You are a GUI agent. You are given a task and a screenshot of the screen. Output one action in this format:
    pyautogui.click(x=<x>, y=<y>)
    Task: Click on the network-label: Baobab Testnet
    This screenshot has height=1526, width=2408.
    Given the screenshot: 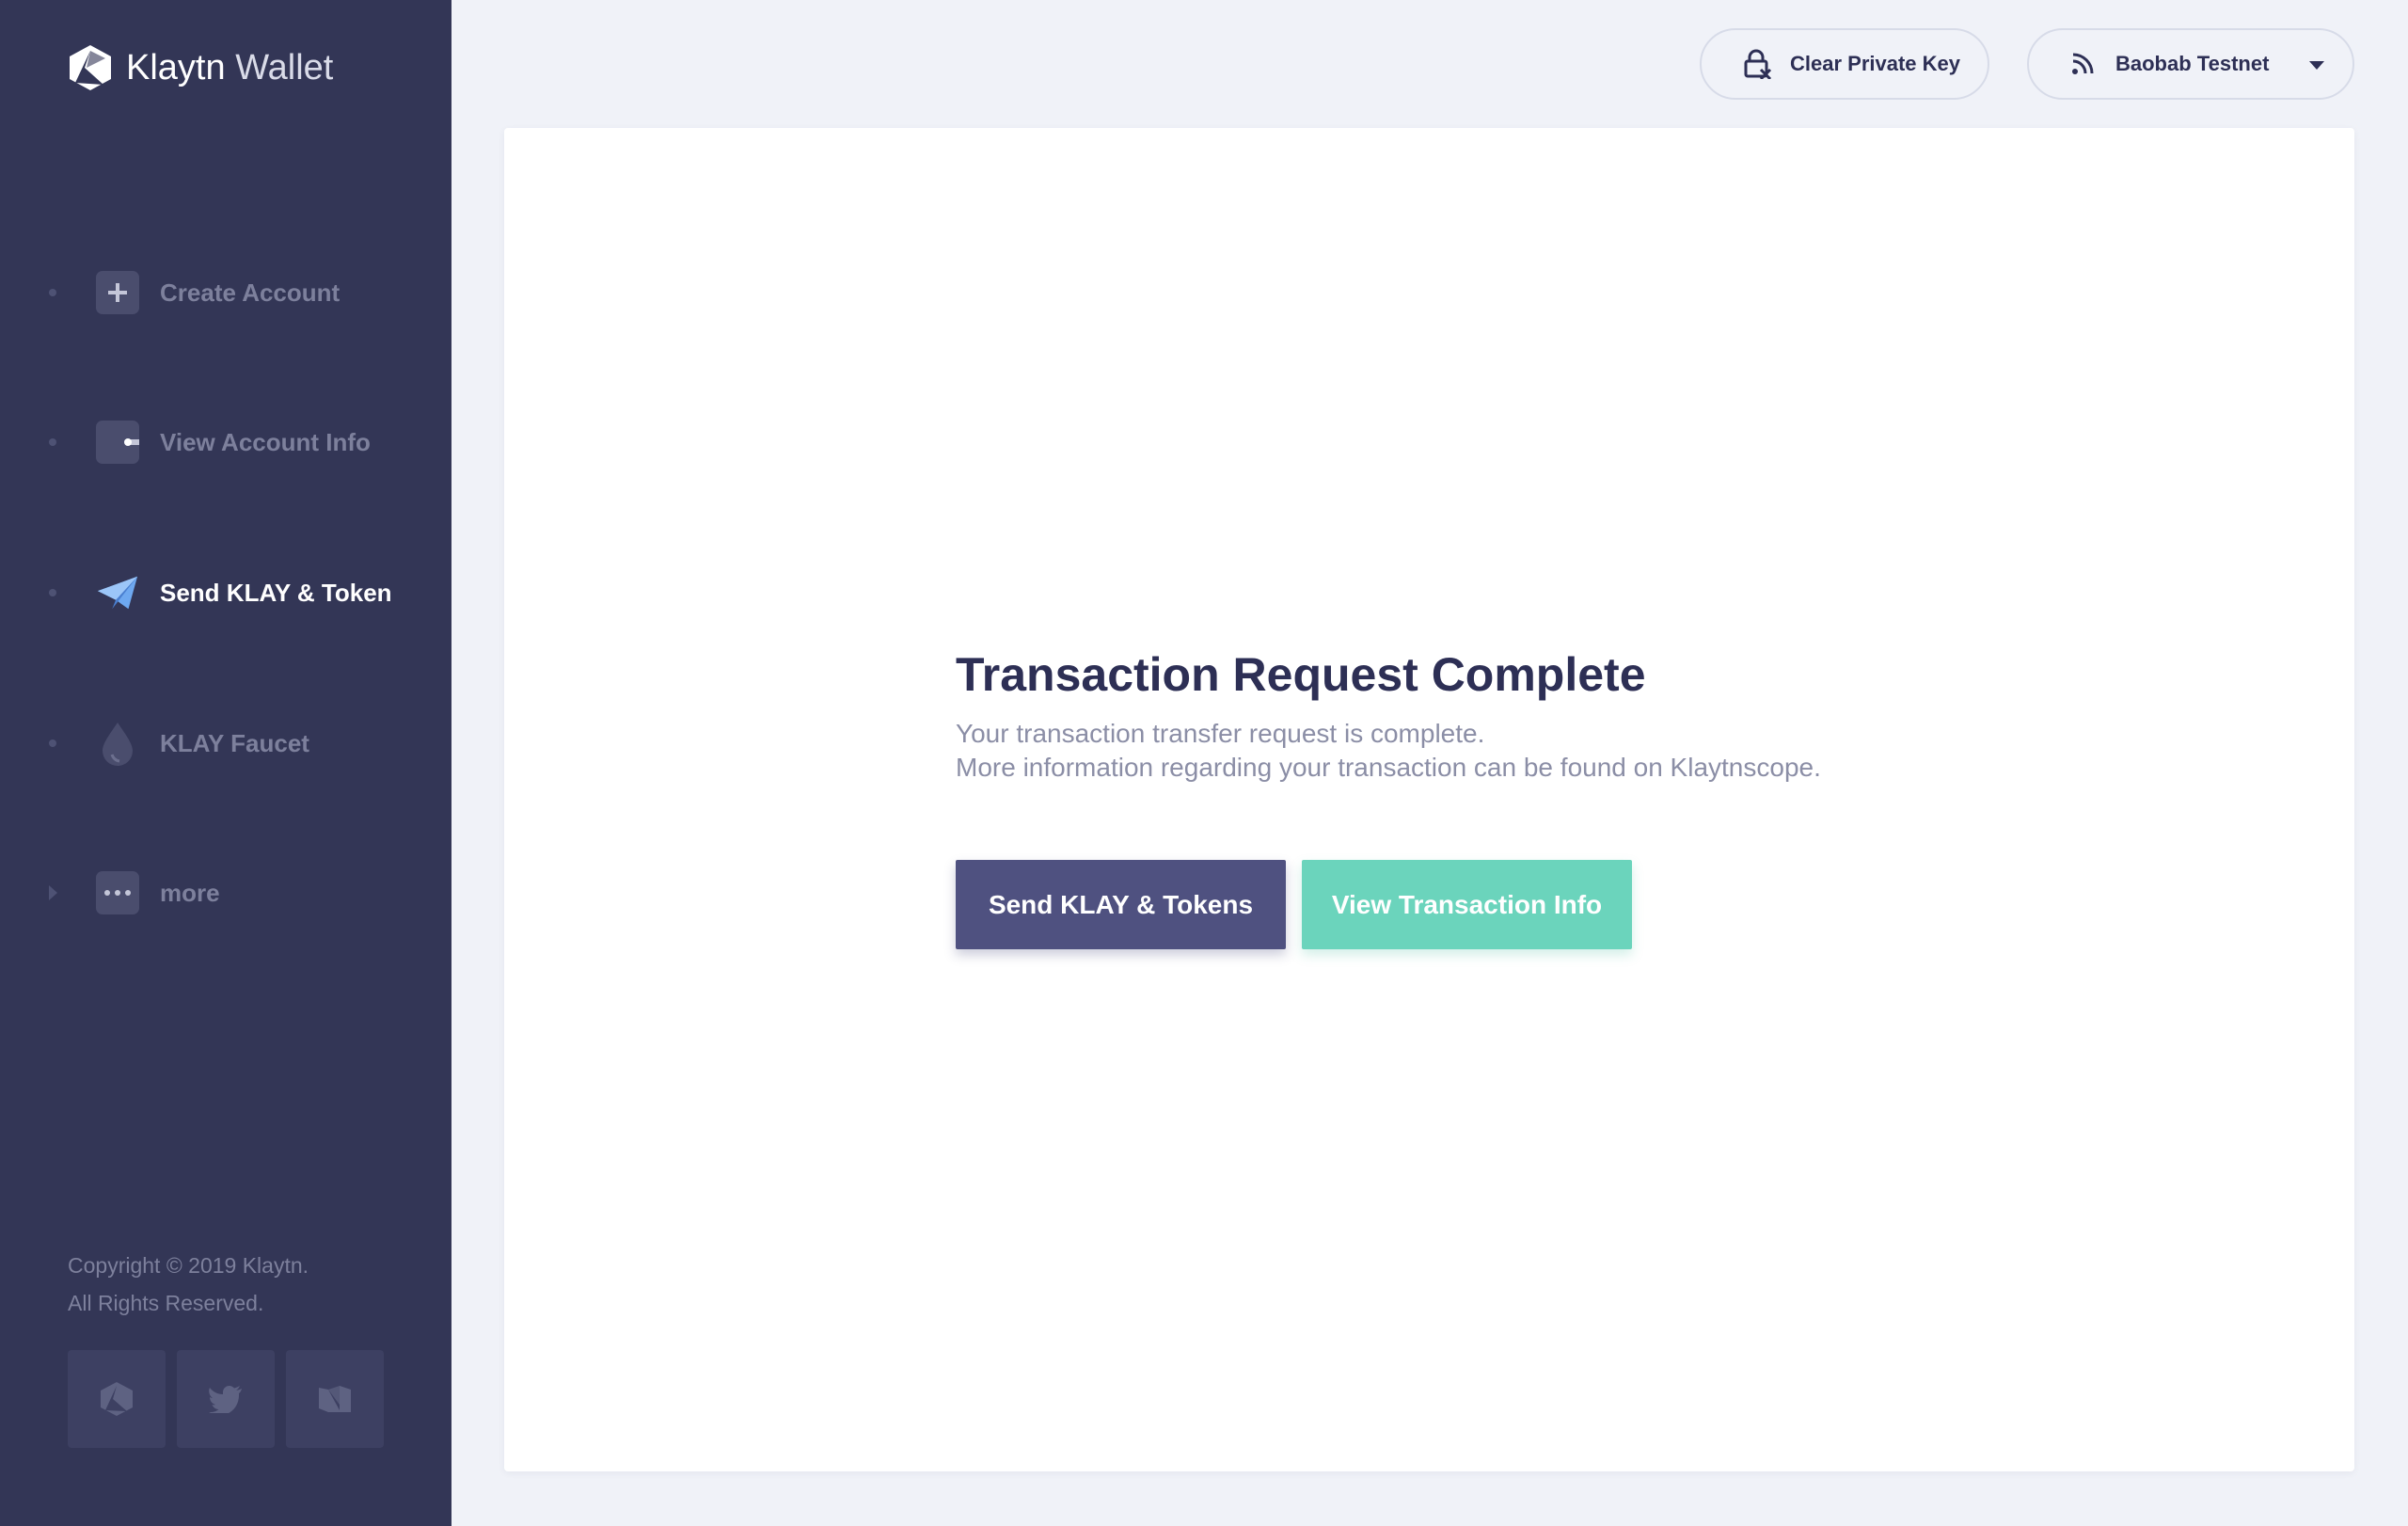 What is the action you would take?
    pyautogui.click(x=2193, y=64)
    